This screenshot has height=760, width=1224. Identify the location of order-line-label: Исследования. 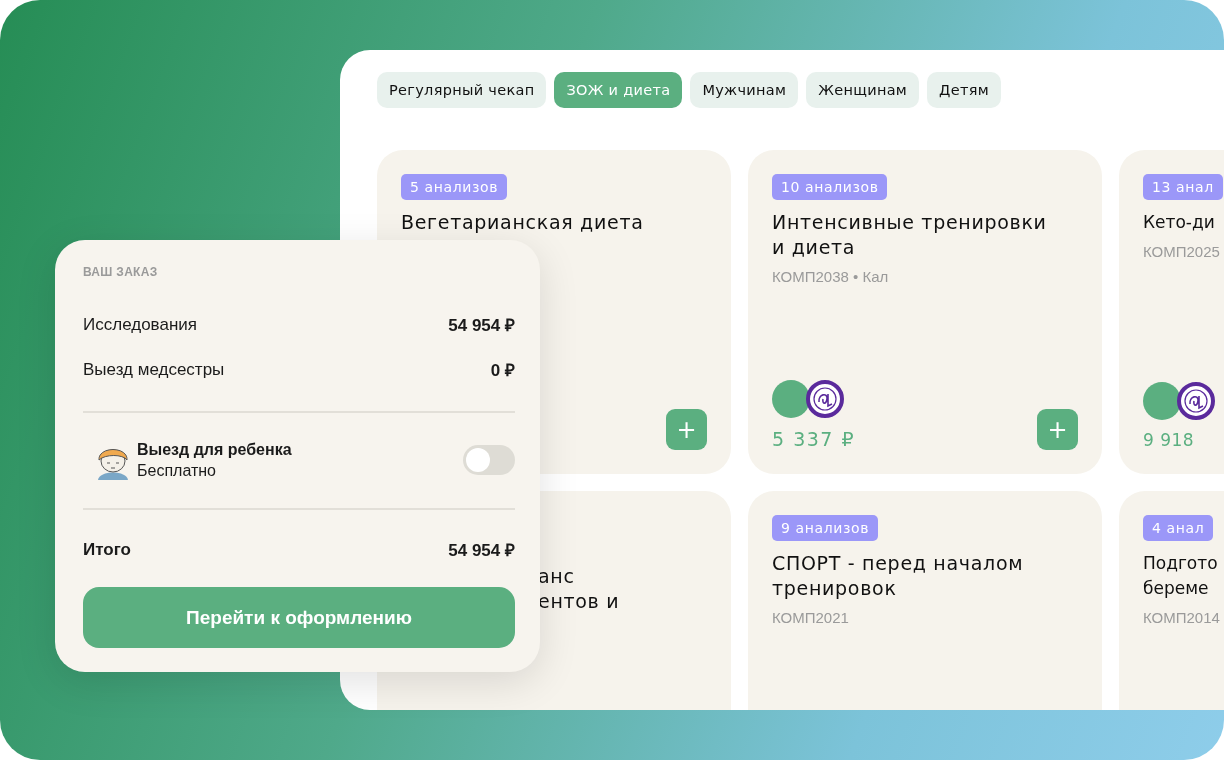
(140, 324).